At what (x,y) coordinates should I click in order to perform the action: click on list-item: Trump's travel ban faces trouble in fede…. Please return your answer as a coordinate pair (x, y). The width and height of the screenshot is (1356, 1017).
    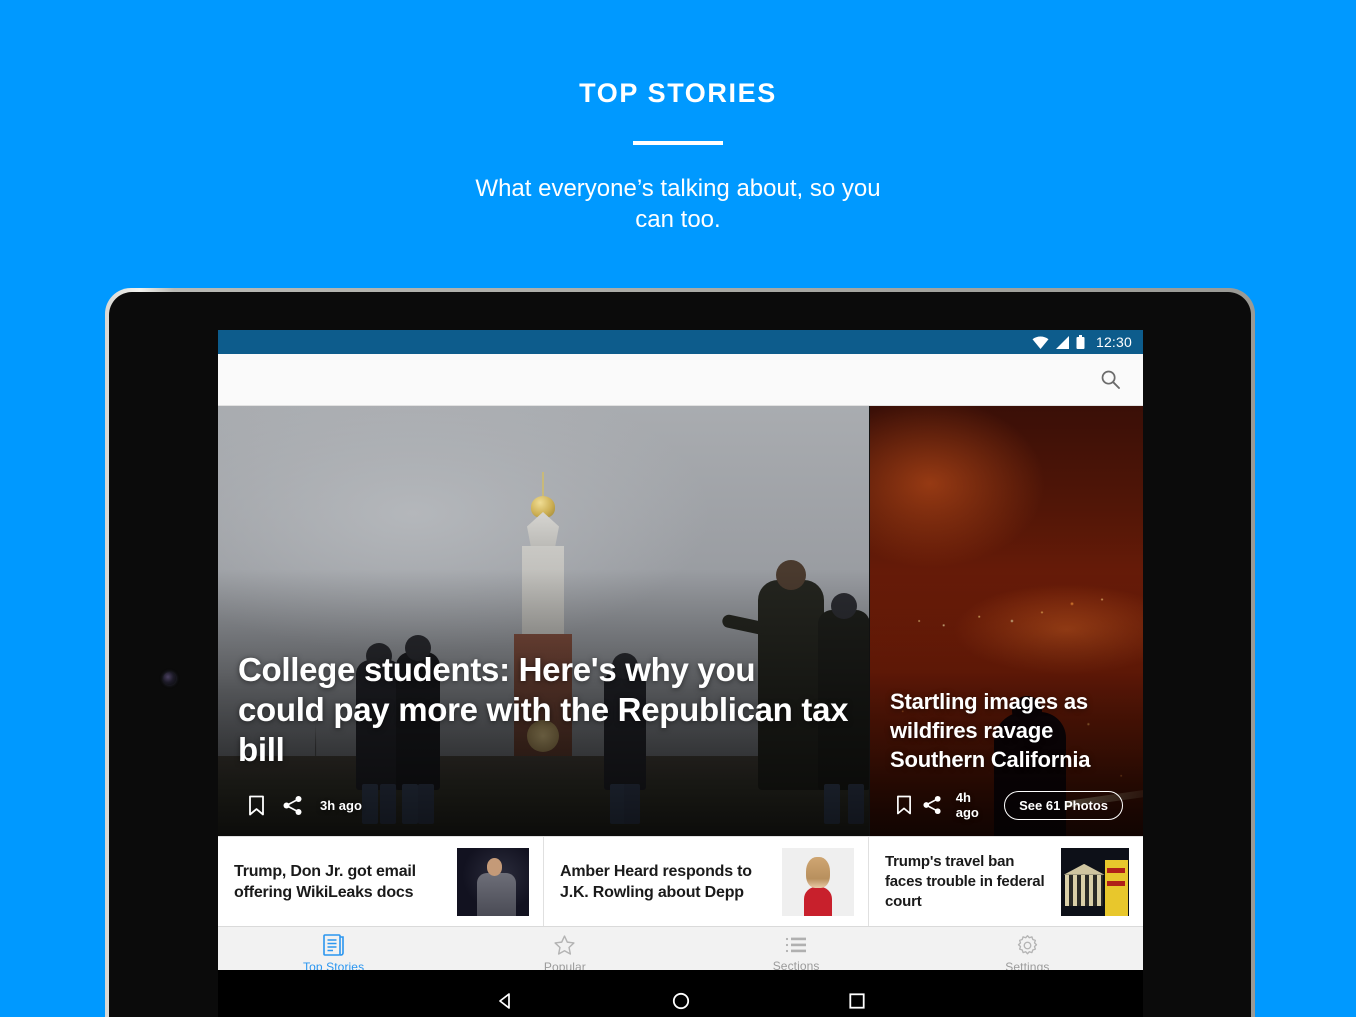
    Looking at the image, I should click on (1006, 881).